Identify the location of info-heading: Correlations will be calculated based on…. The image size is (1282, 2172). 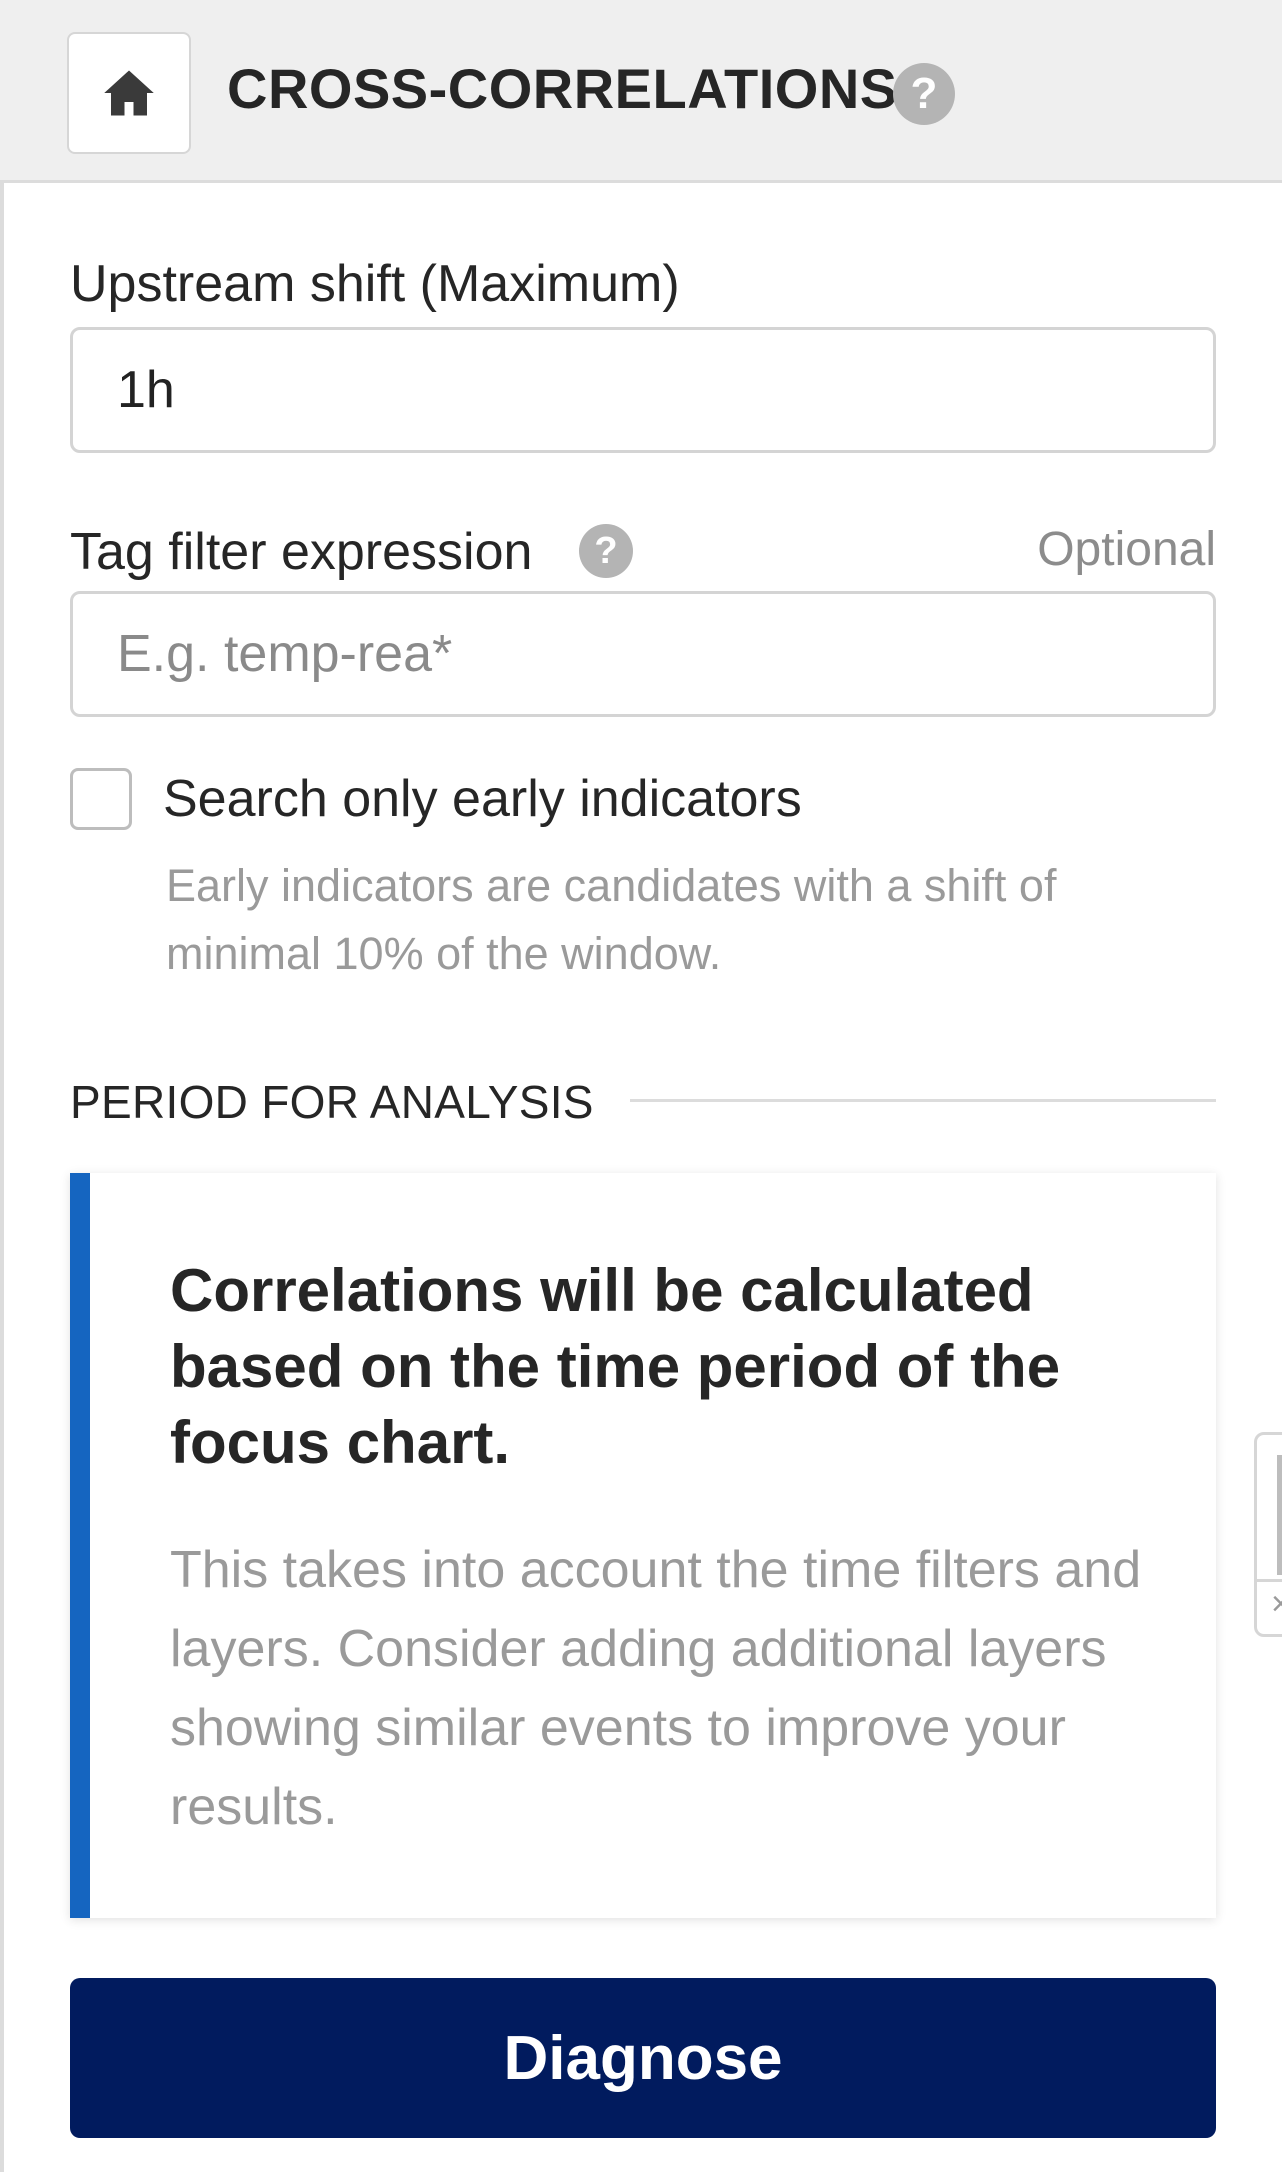
(615, 1366).